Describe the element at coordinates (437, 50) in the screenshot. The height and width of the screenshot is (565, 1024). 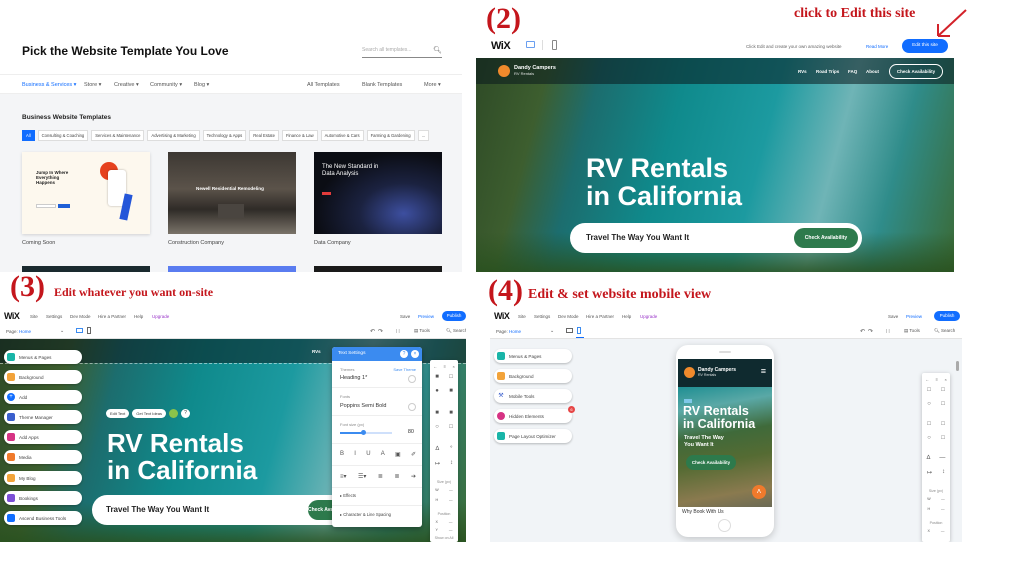
I see `search-icon: 🔍︎` at that location.